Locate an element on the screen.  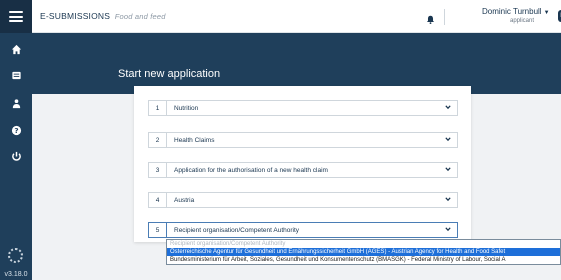
user-role: applicant is located at coordinates (522, 21).